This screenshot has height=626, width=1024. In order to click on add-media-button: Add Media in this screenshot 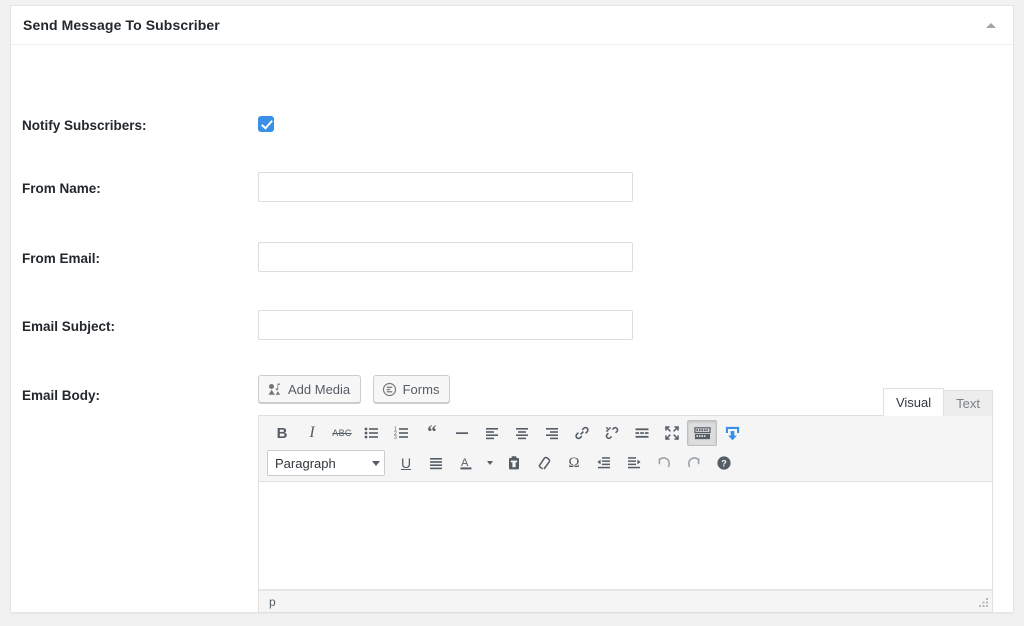, I will do `click(310, 389)`.